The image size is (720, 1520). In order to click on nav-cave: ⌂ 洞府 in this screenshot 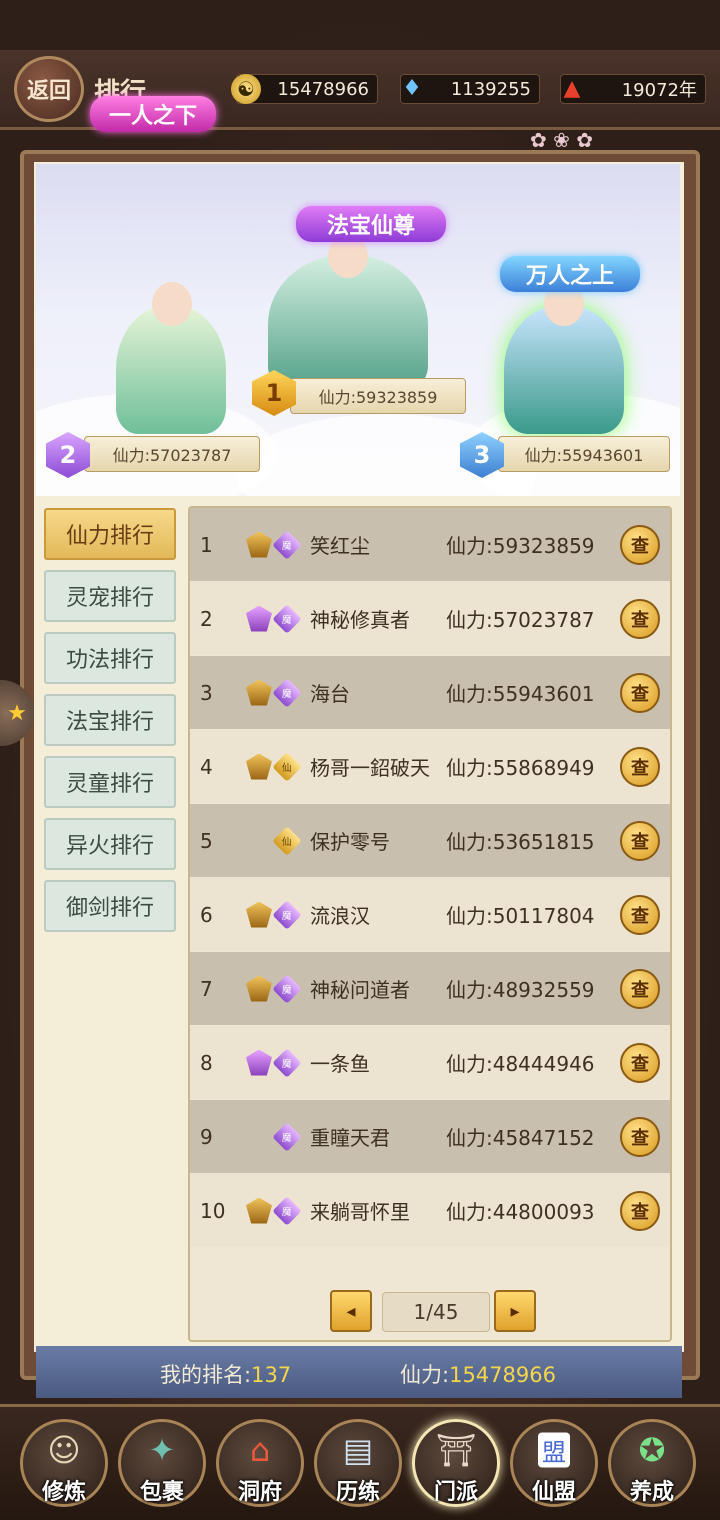, I will do `click(260, 1463)`.